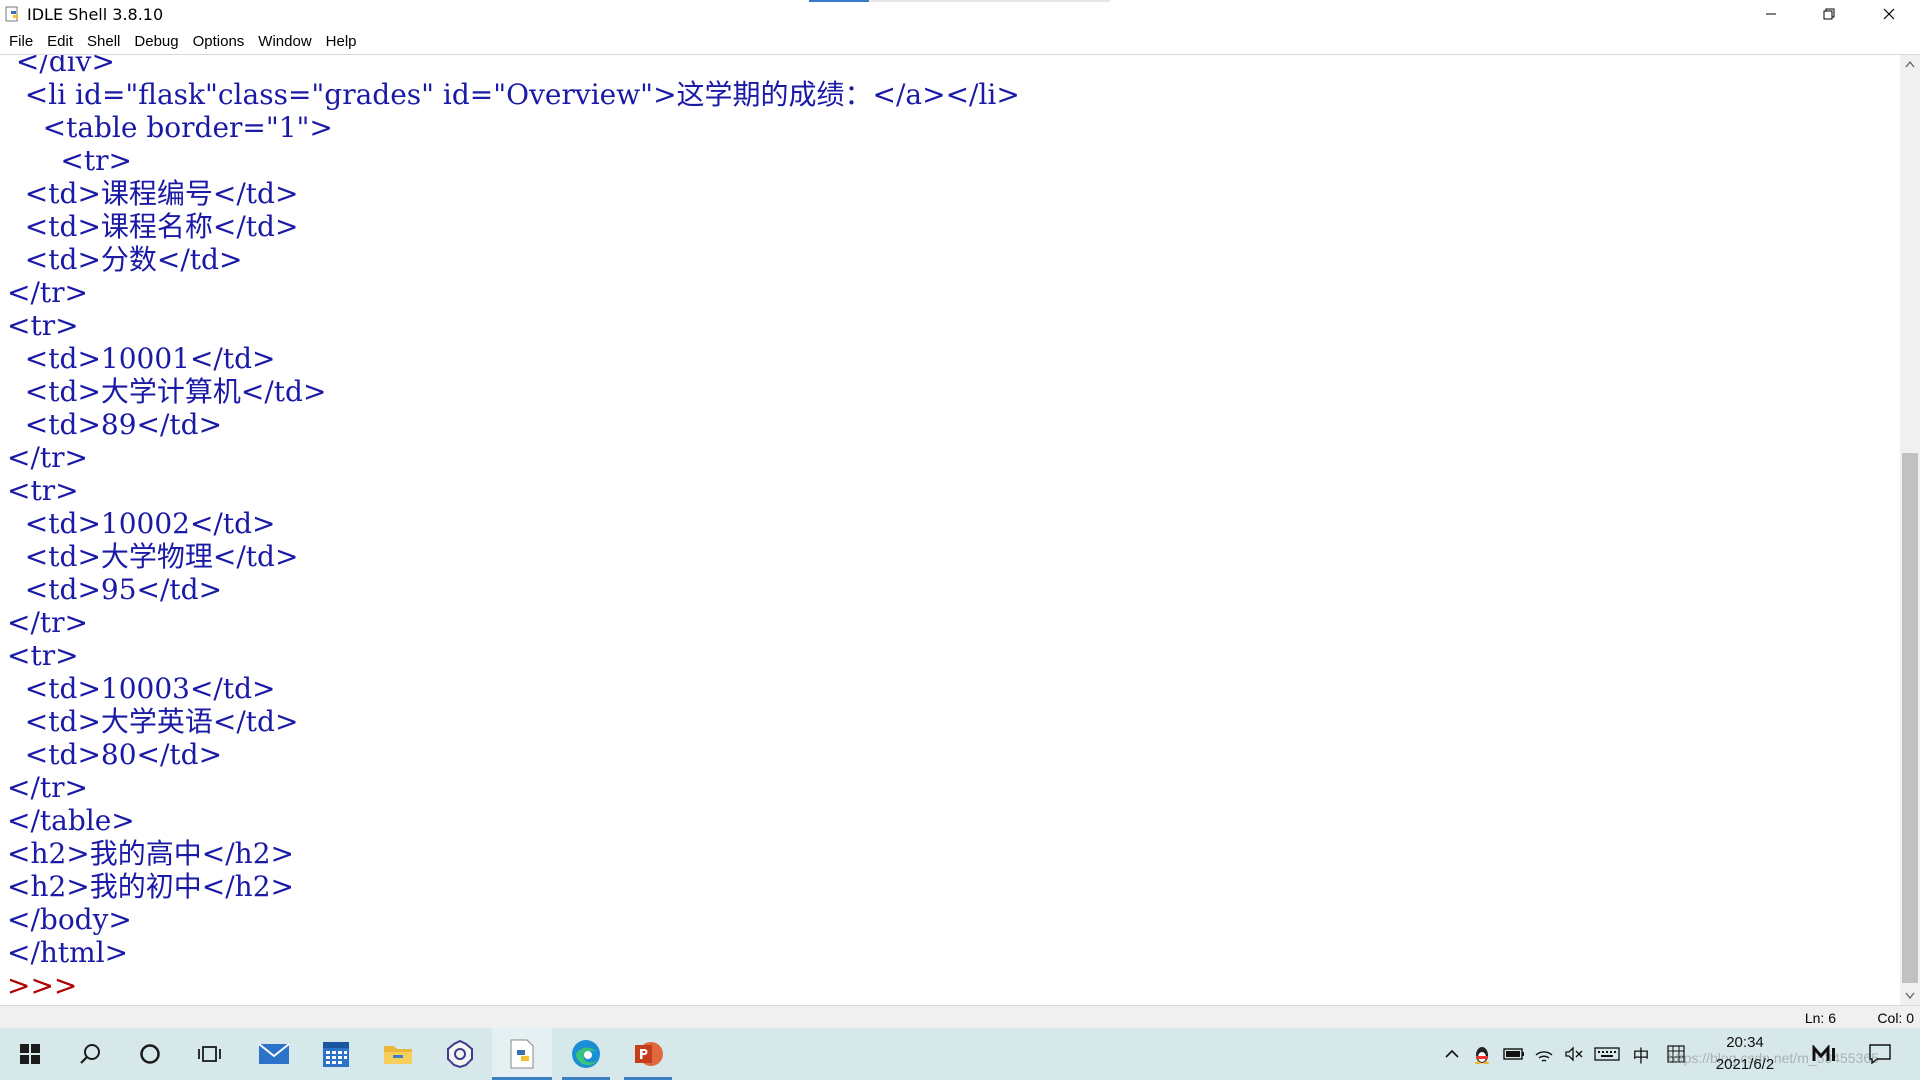 The width and height of the screenshot is (1920, 1080). Describe the element at coordinates (150, 853) in the screenshot. I see `code-line: <h2>我的高中</h2>` at that location.